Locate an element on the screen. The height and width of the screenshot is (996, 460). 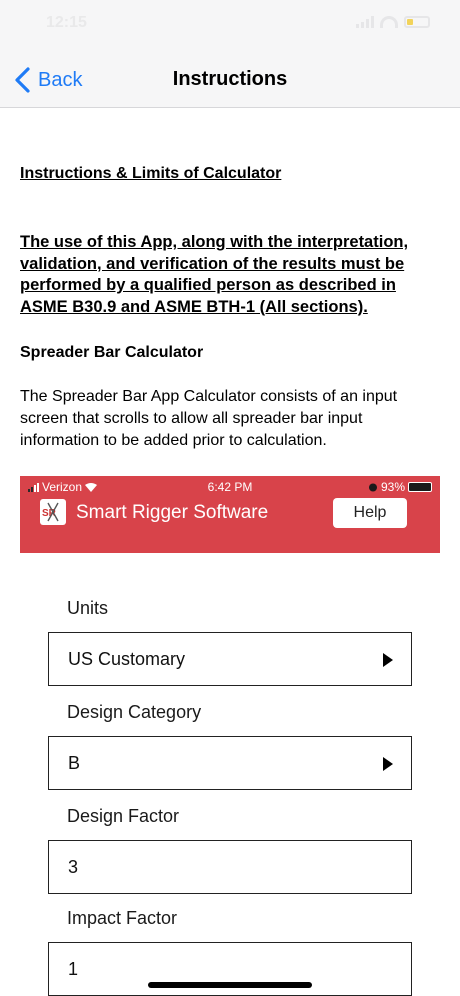
embedded-battery-percent: 93% is located at coordinates (392, 487).